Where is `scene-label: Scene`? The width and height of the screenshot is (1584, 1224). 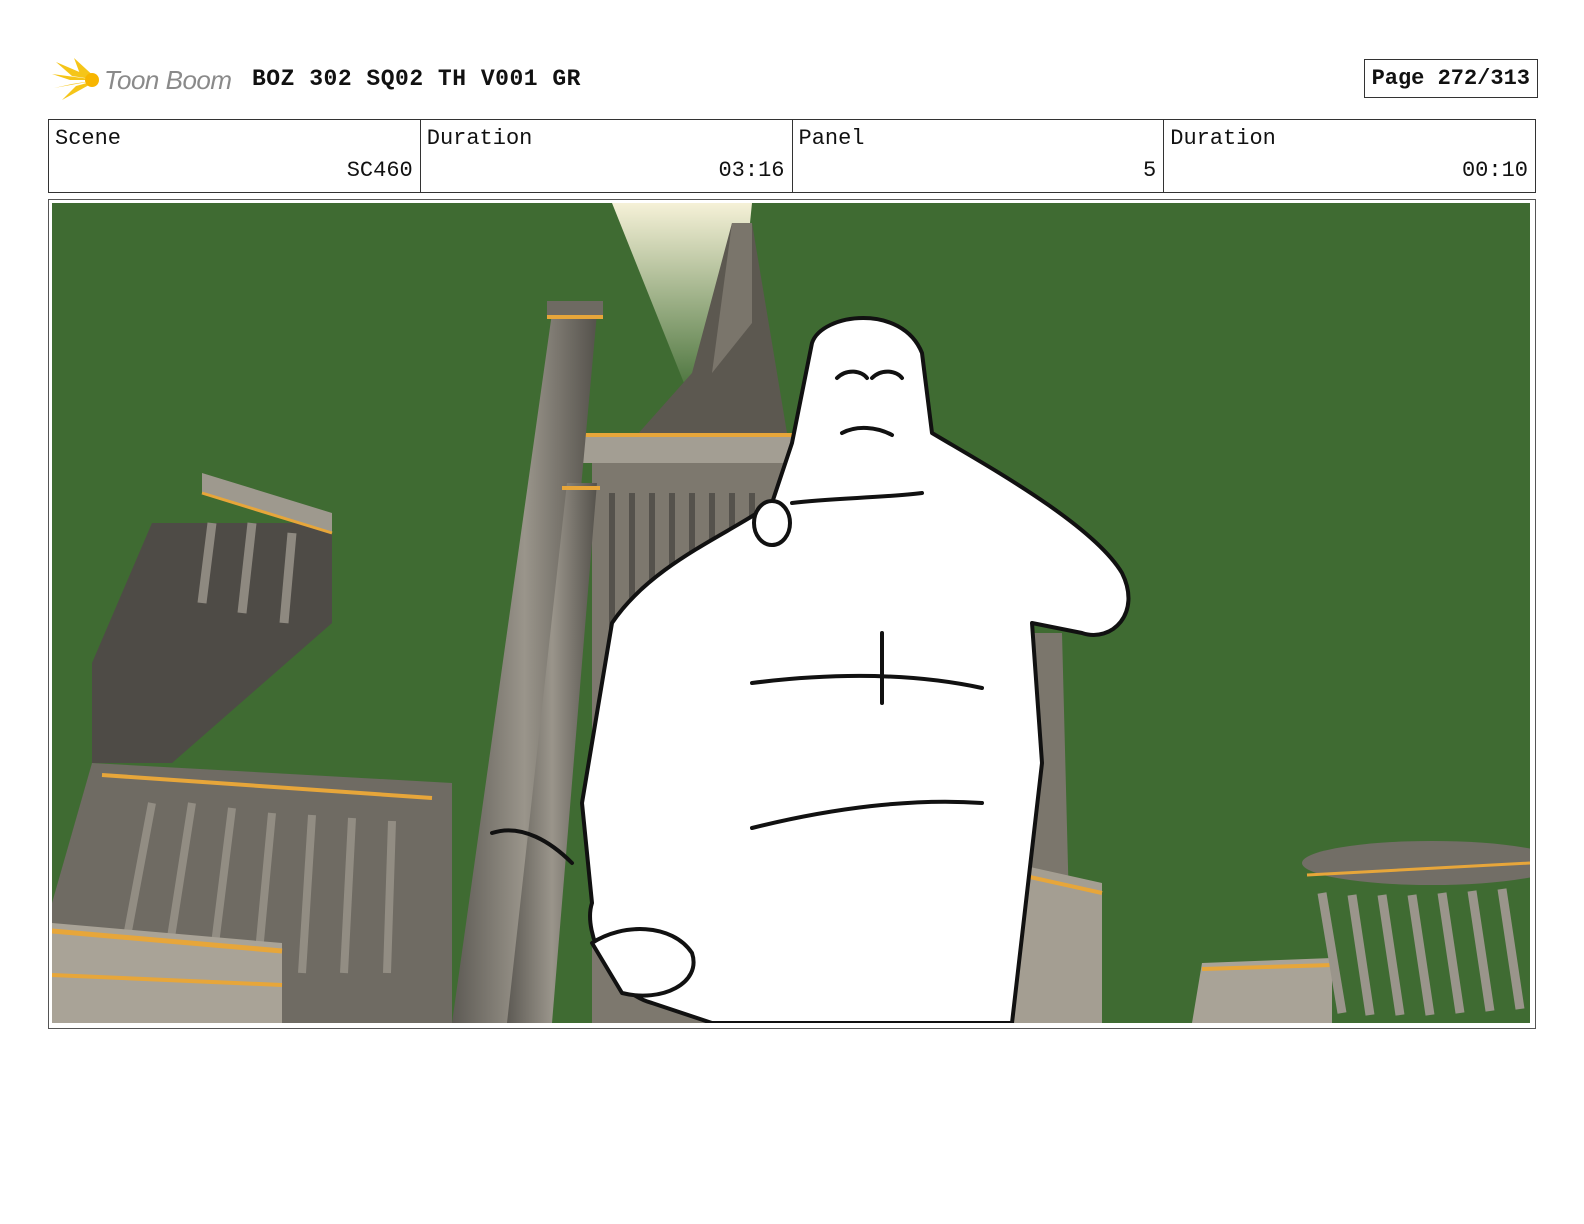 scene-label: Scene is located at coordinates (88, 138).